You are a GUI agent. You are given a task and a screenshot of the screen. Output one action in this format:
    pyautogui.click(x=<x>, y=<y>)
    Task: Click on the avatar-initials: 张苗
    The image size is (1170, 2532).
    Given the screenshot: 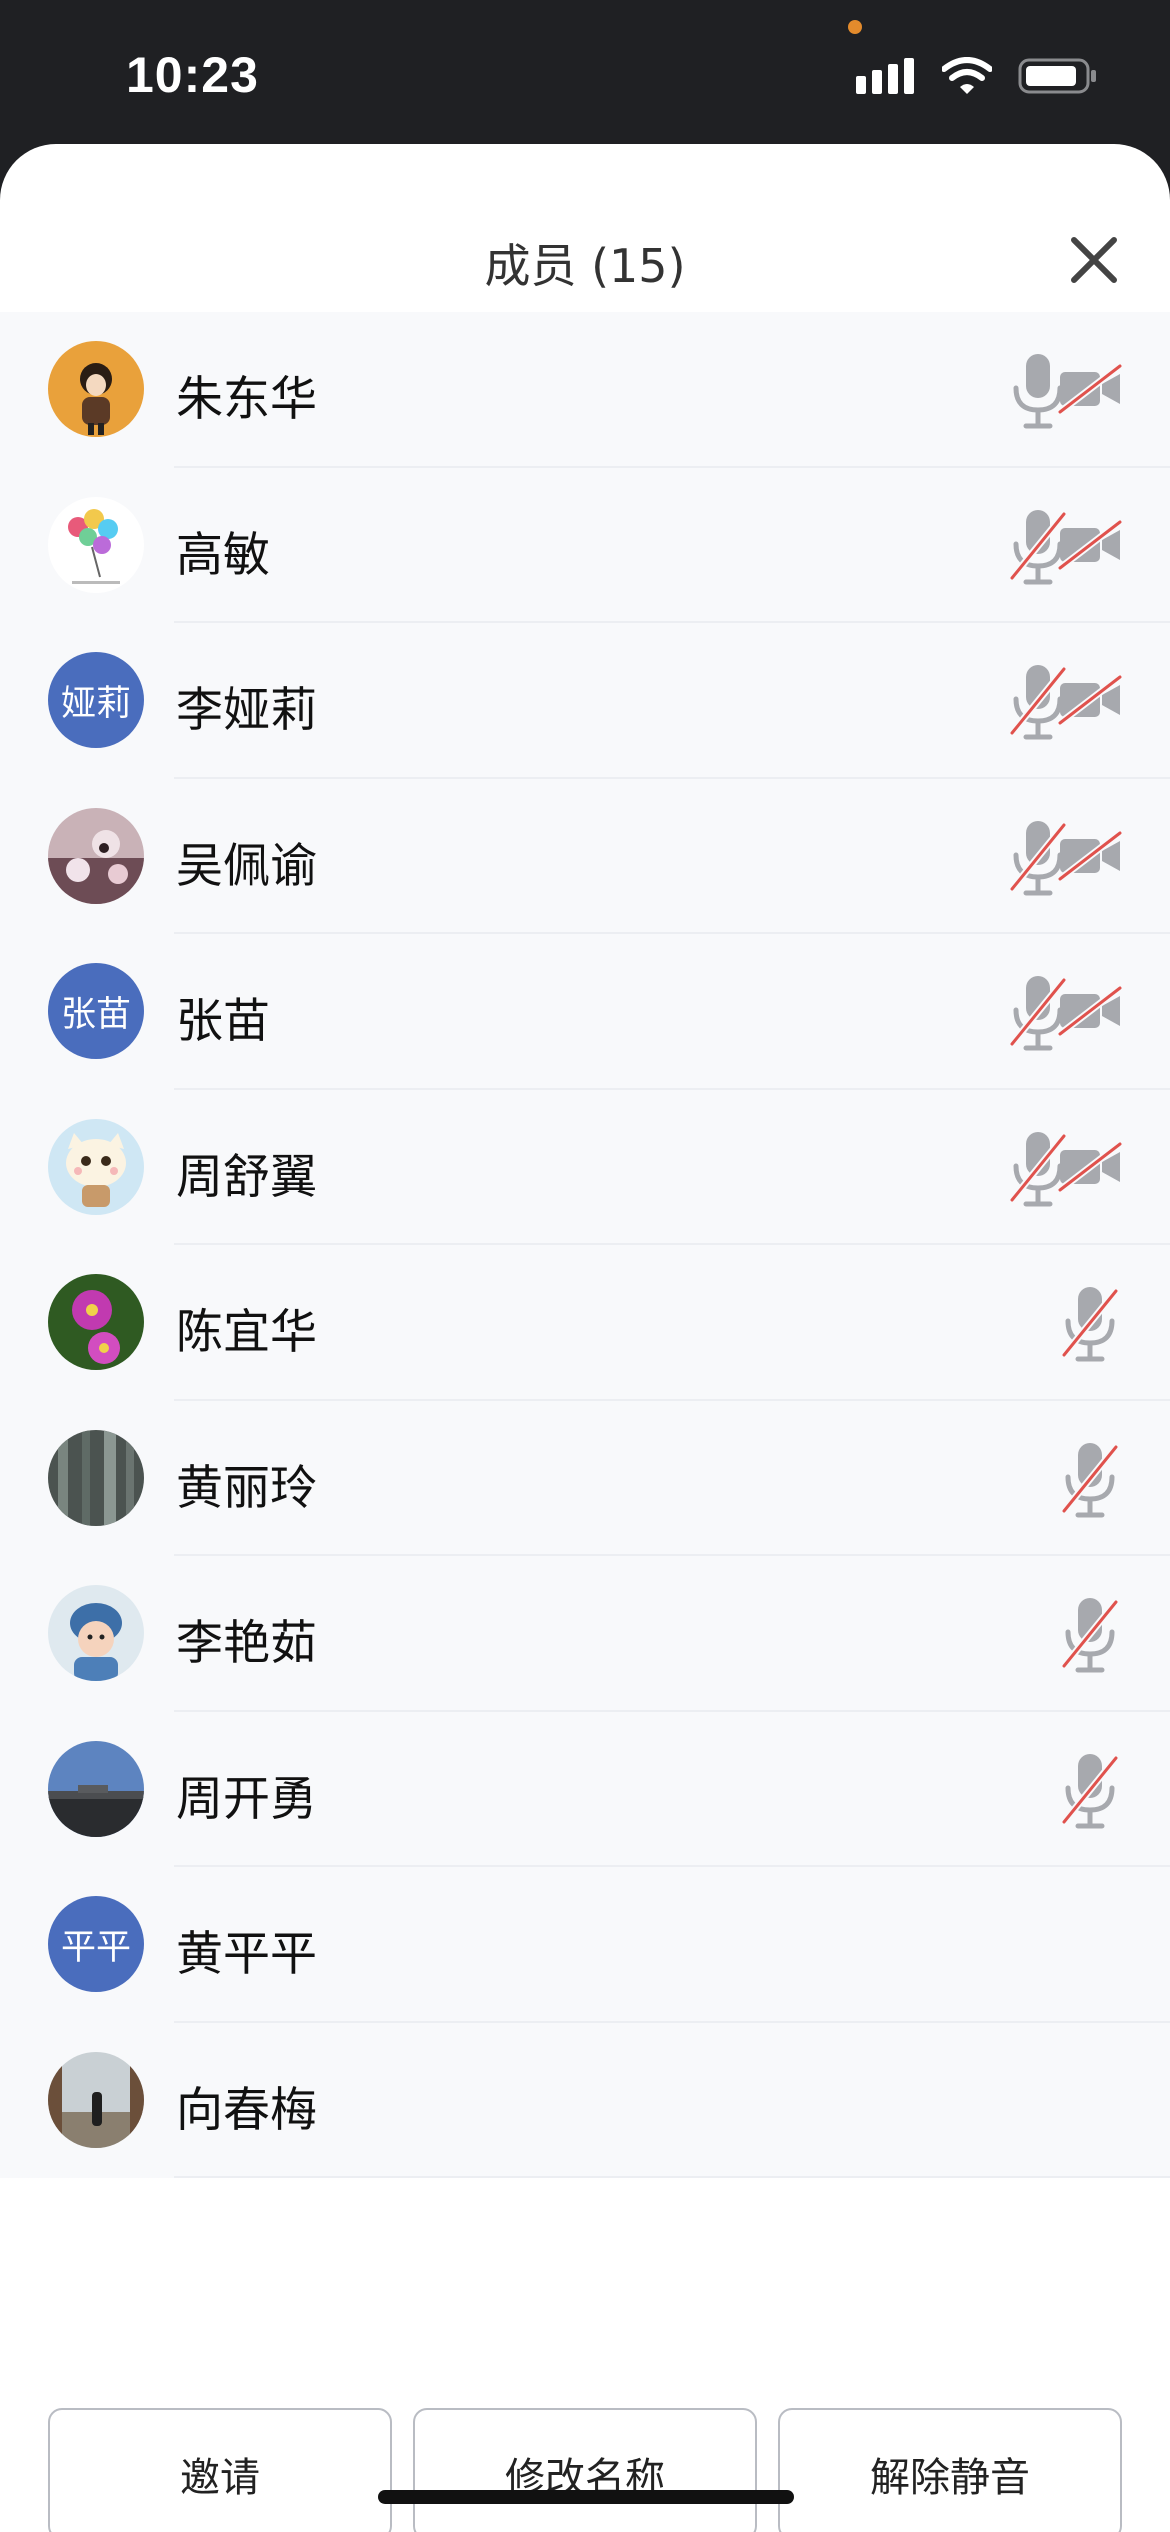 What is the action you would take?
    pyautogui.click(x=96, y=1011)
    